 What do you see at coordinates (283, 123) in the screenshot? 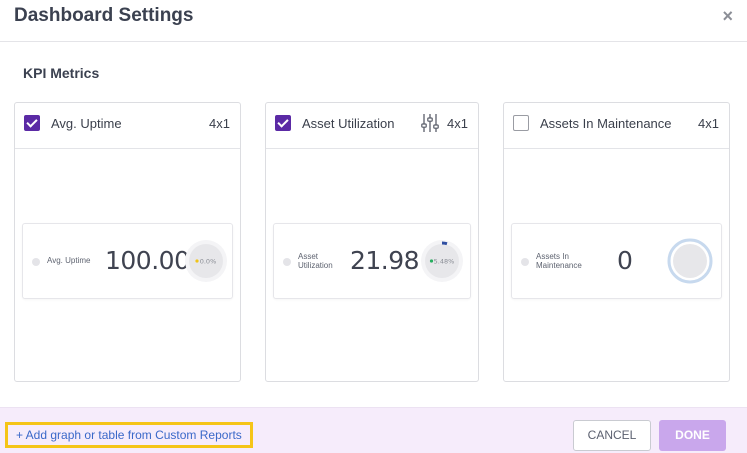
I see `asset-utilization-checkbox` at bounding box center [283, 123].